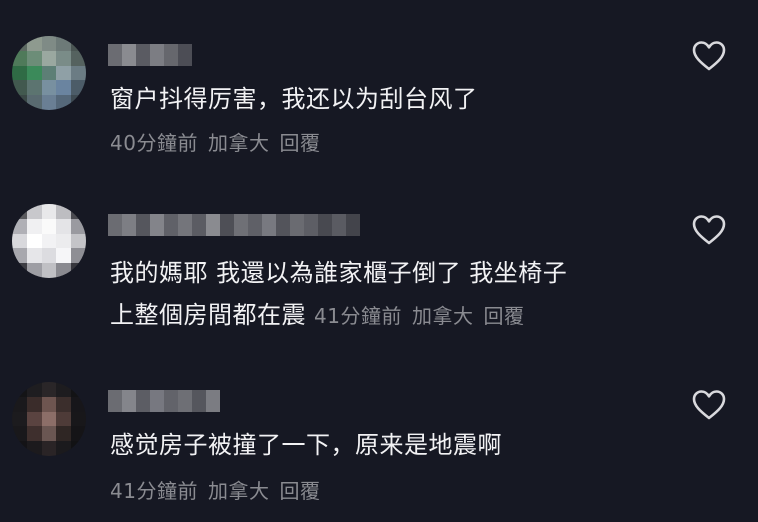 This screenshot has width=758, height=522. I want to click on comment-text: 感觉房子被撞了一下，原来是地震啊, so click(306, 445).